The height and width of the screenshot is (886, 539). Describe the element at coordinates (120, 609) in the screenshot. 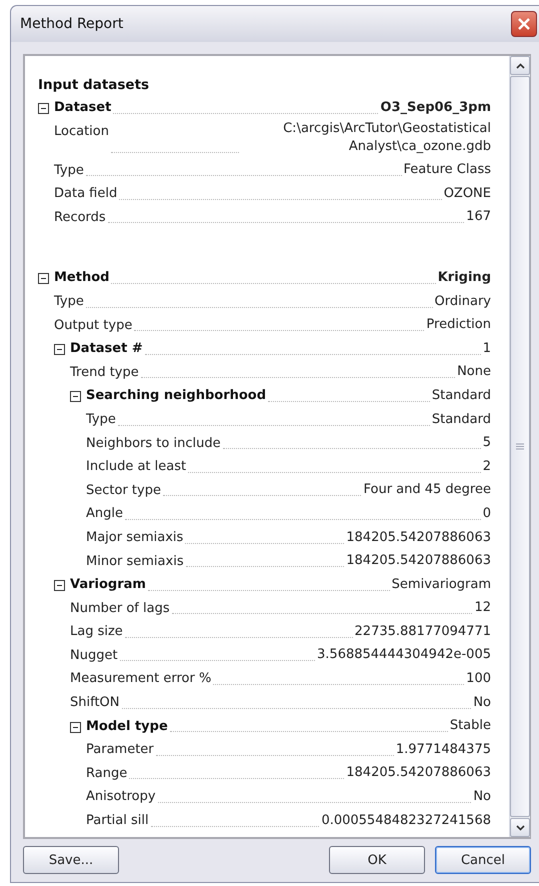

I see `property-label: Number of lags` at that location.